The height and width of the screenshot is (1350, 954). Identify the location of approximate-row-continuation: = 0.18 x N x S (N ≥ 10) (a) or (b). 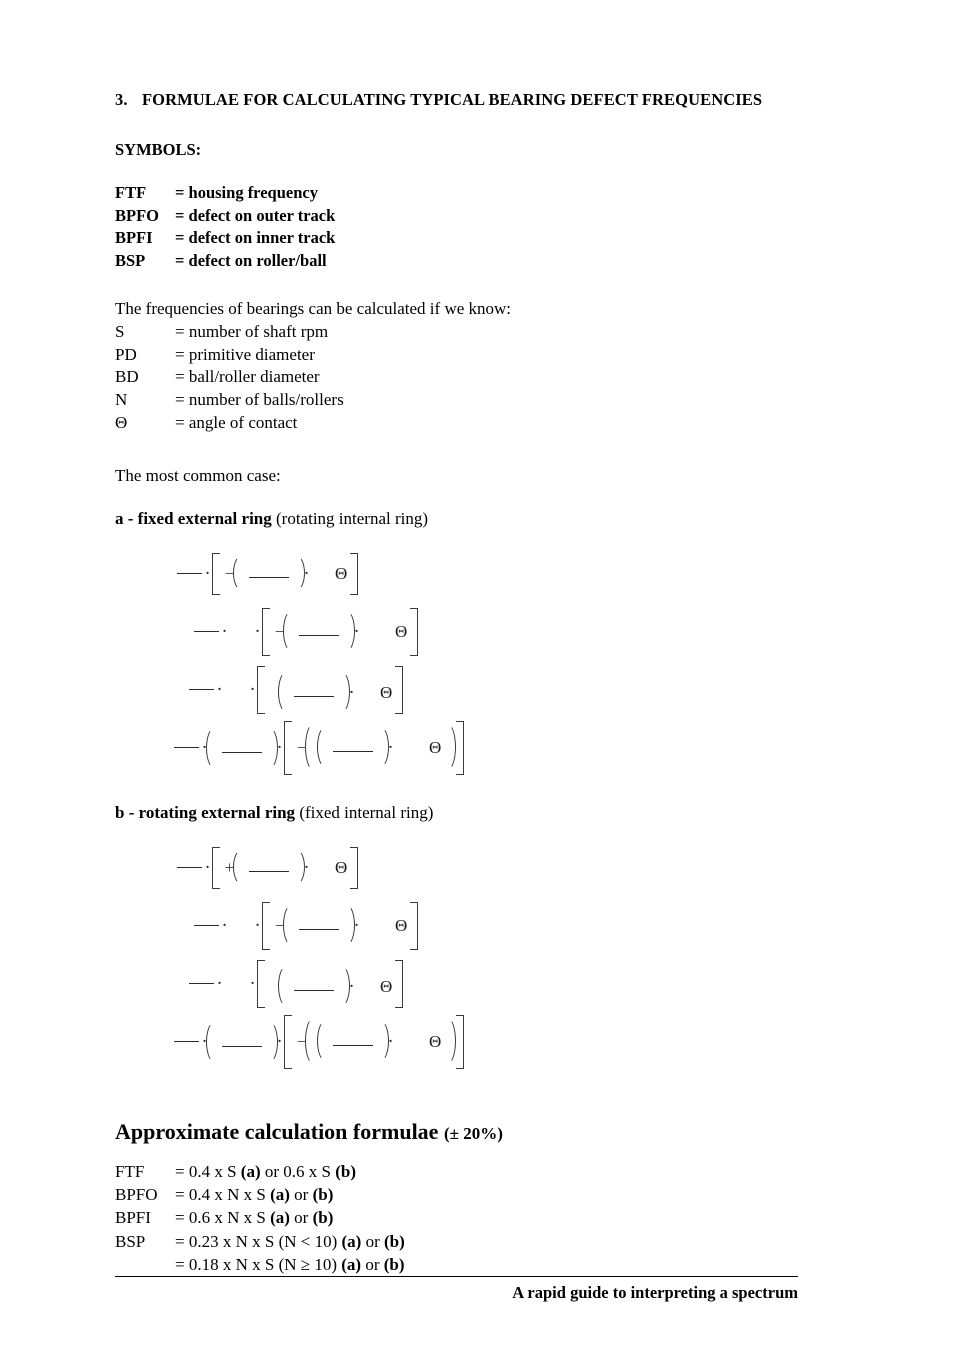
(465, 1264).